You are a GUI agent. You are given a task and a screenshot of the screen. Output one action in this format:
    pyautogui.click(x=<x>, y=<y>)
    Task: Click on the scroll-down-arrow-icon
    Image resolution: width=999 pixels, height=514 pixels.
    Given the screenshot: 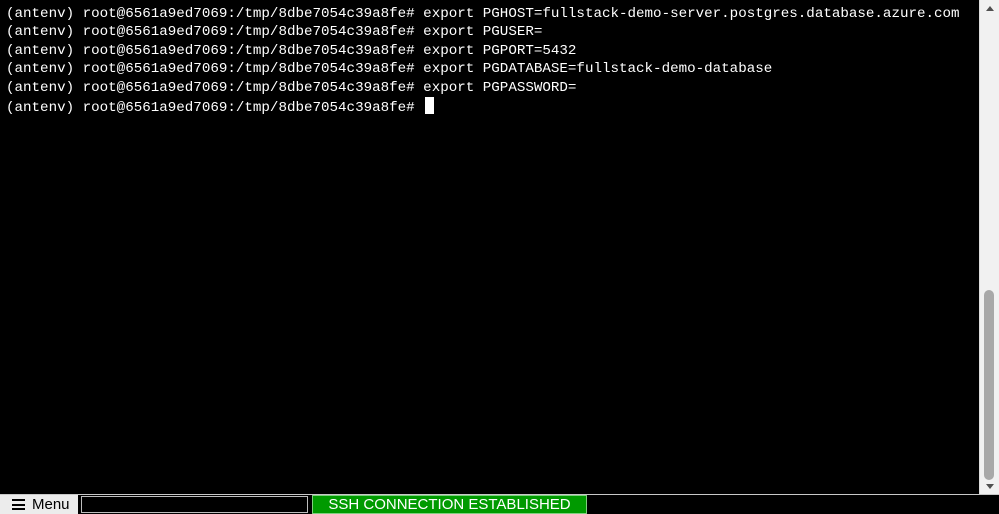 What is the action you would take?
    pyautogui.click(x=989, y=486)
    